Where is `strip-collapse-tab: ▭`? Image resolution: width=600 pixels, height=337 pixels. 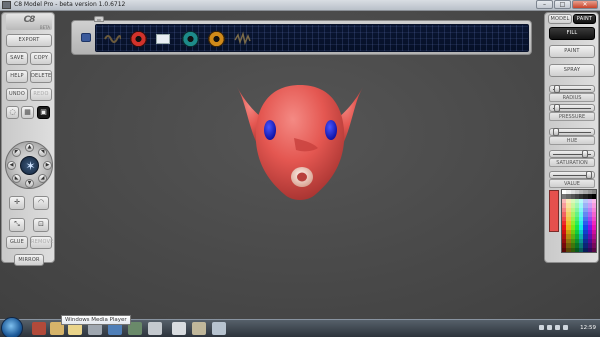 strip-collapse-tab: ▭ is located at coordinates (99, 19).